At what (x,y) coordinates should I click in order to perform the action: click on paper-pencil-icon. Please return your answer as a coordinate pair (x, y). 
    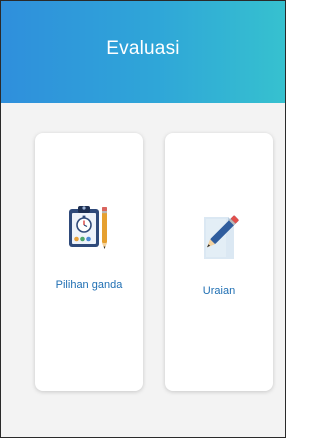
    Looking at the image, I should click on (219, 237).